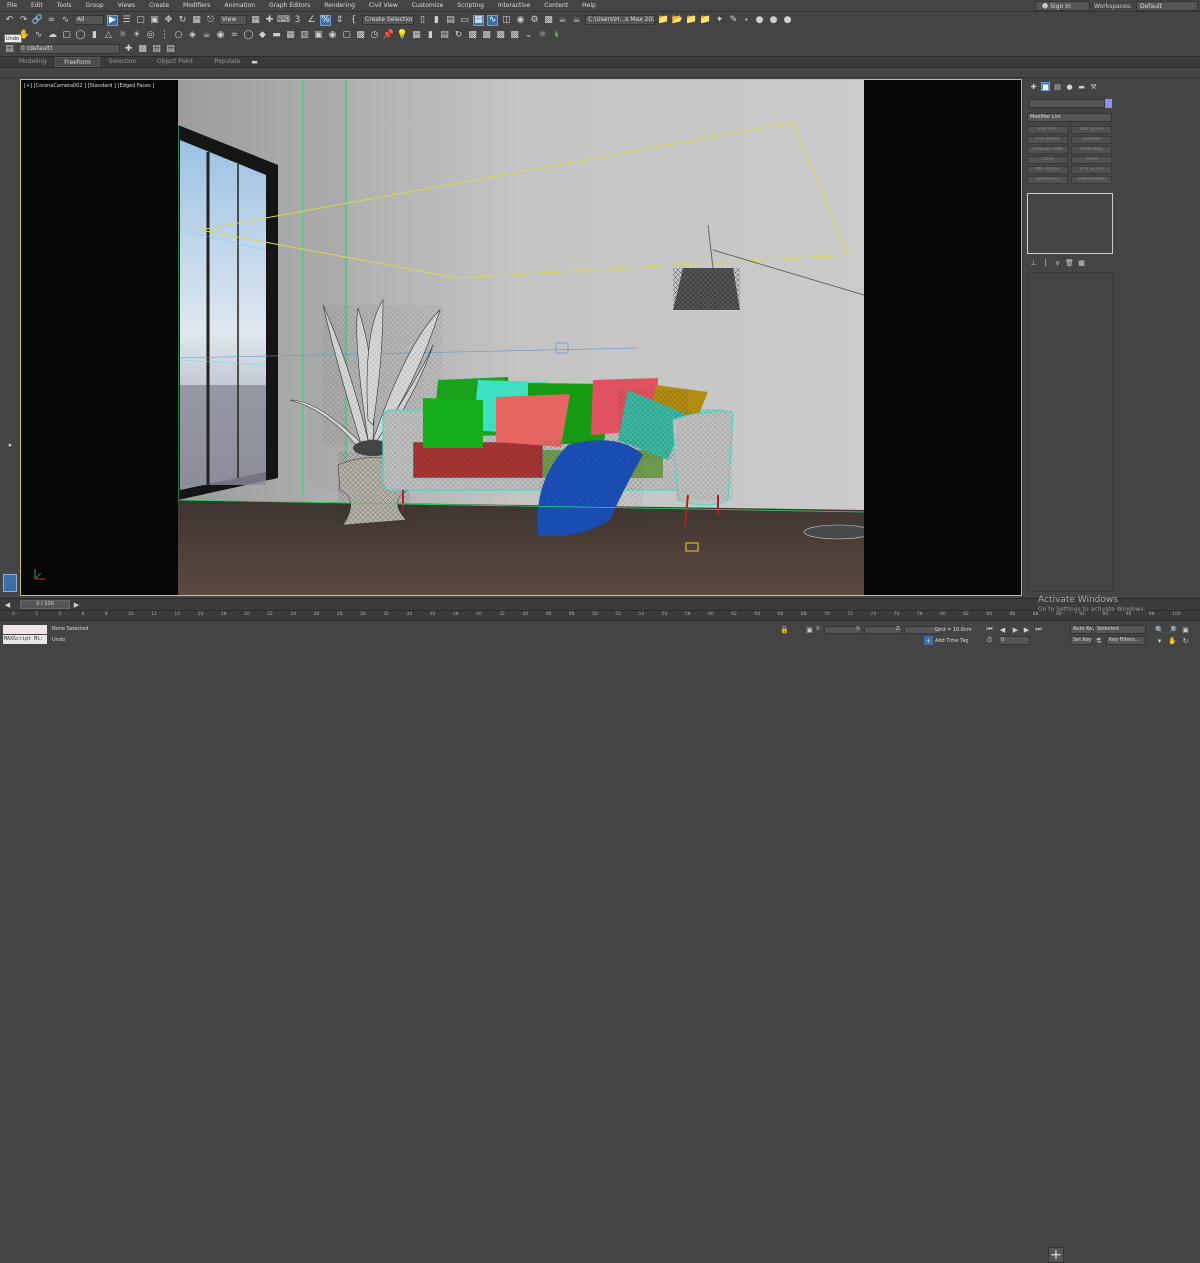 The image size is (1200, 1263). What do you see at coordinates (556, 5) in the screenshot?
I see `menu-content: Content` at bounding box center [556, 5].